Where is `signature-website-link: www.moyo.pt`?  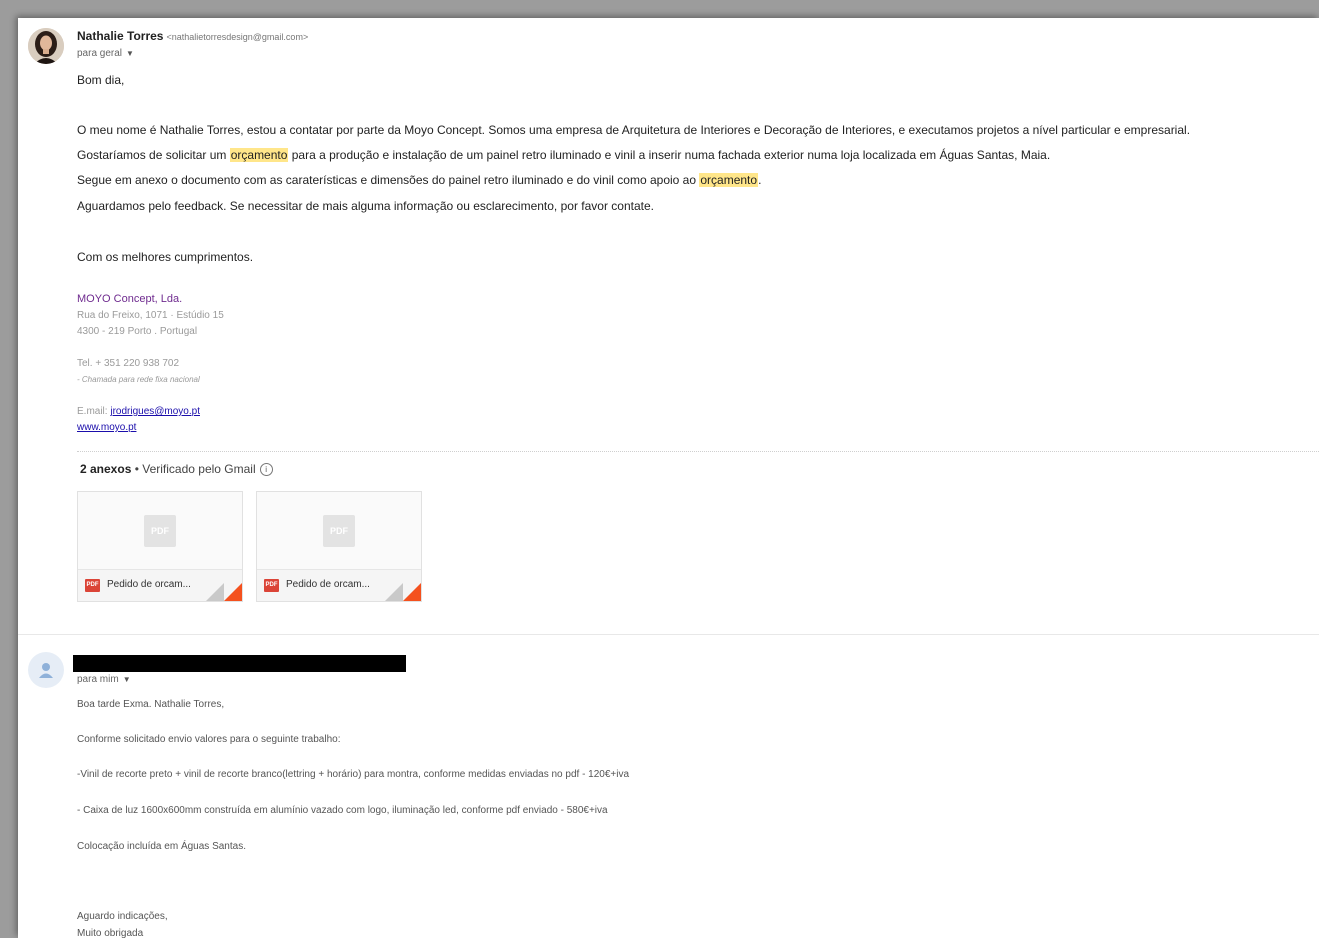 signature-website-link: www.moyo.pt is located at coordinates (106, 427).